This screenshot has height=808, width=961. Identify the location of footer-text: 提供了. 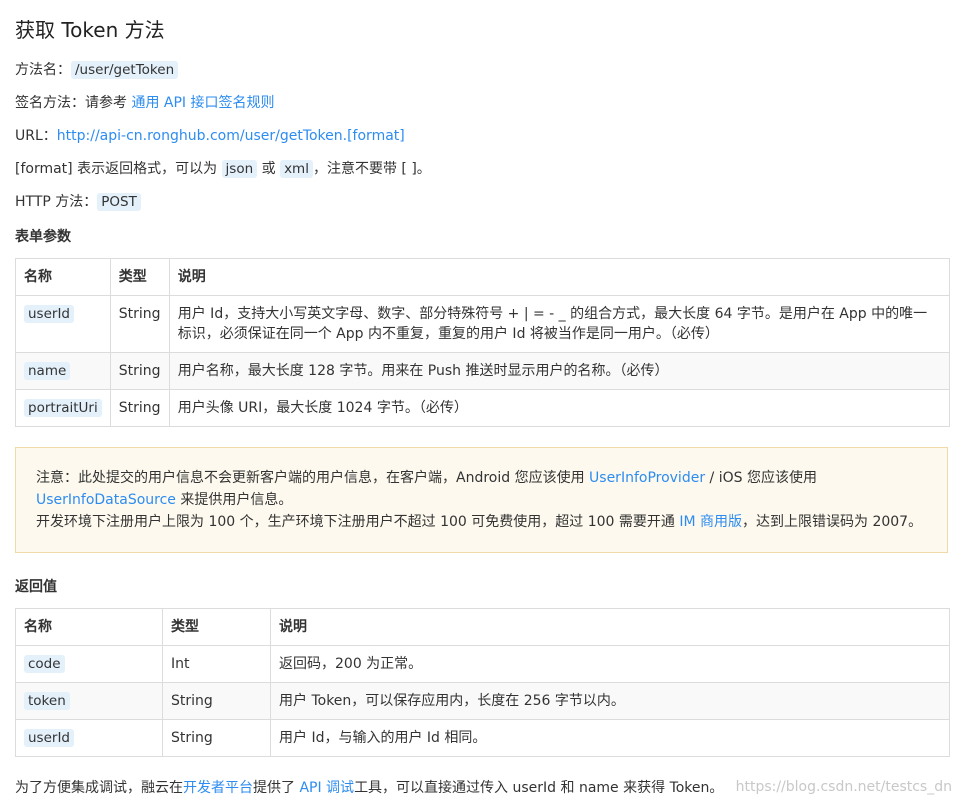
(276, 788).